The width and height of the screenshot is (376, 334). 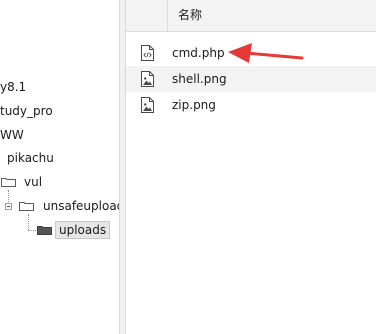 I want to click on tree-item-label: y8.1, so click(x=13, y=87).